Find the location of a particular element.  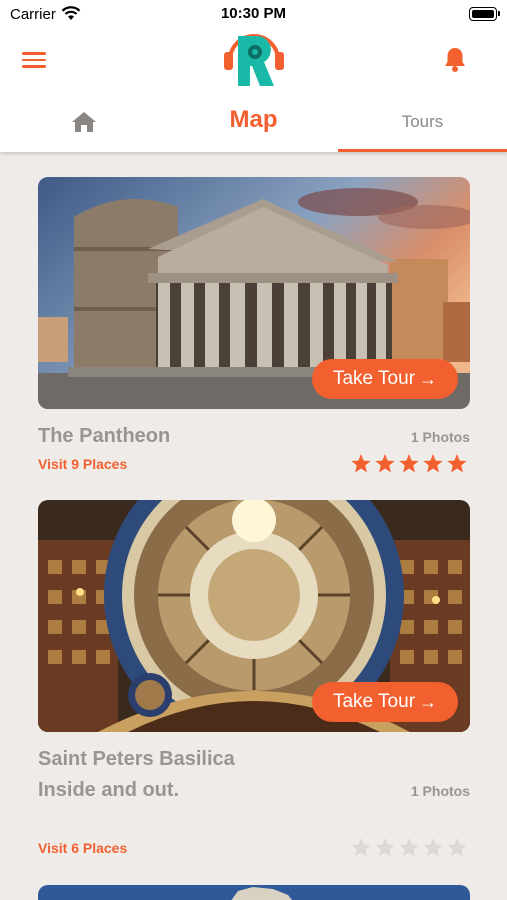

app-logo is located at coordinates (254, 60).